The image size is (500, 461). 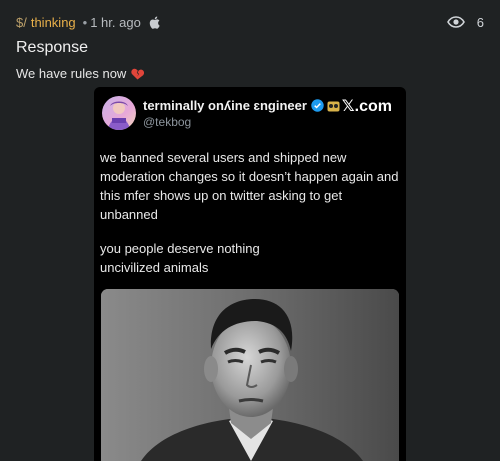 What do you see at coordinates (367, 106) in the screenshot?
I see `x-logo-link: 𝕏.com` at bounding box center [367, 106].